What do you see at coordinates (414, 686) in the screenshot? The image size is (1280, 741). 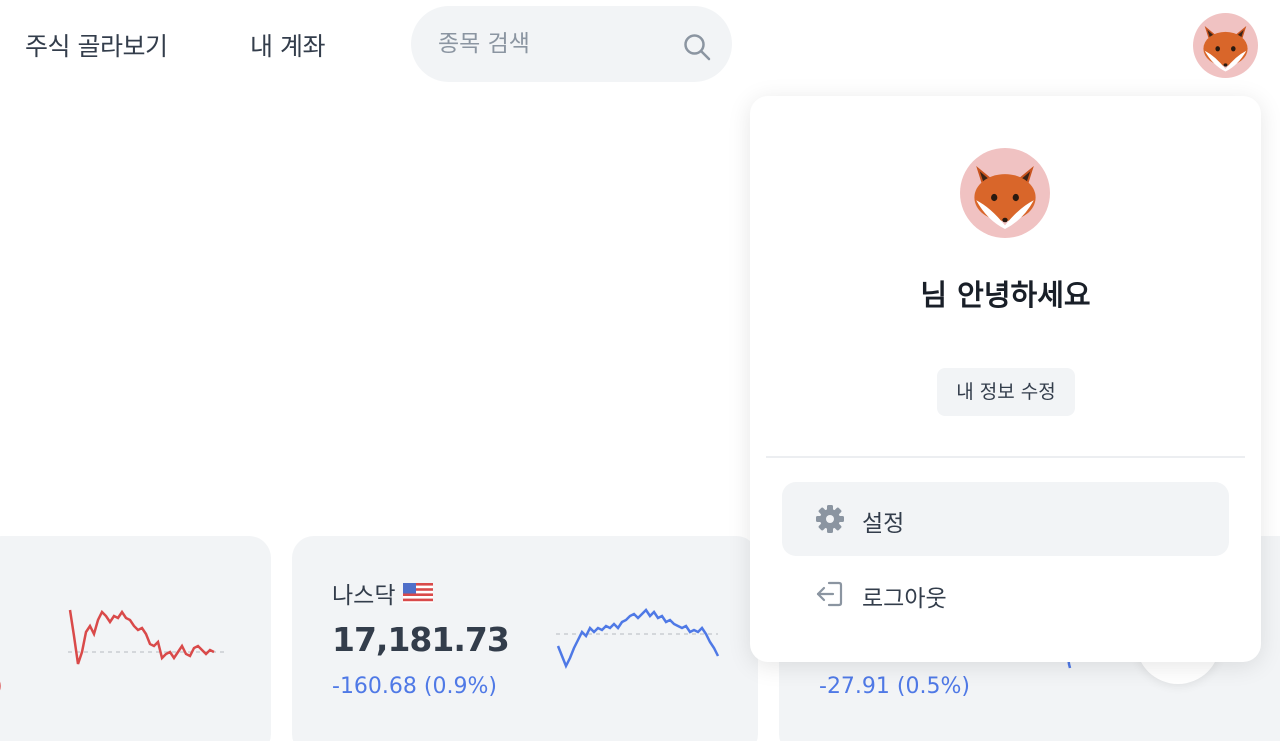 I see `index-change: -160.68 (0.9%)` at bounding box center [414, 686].